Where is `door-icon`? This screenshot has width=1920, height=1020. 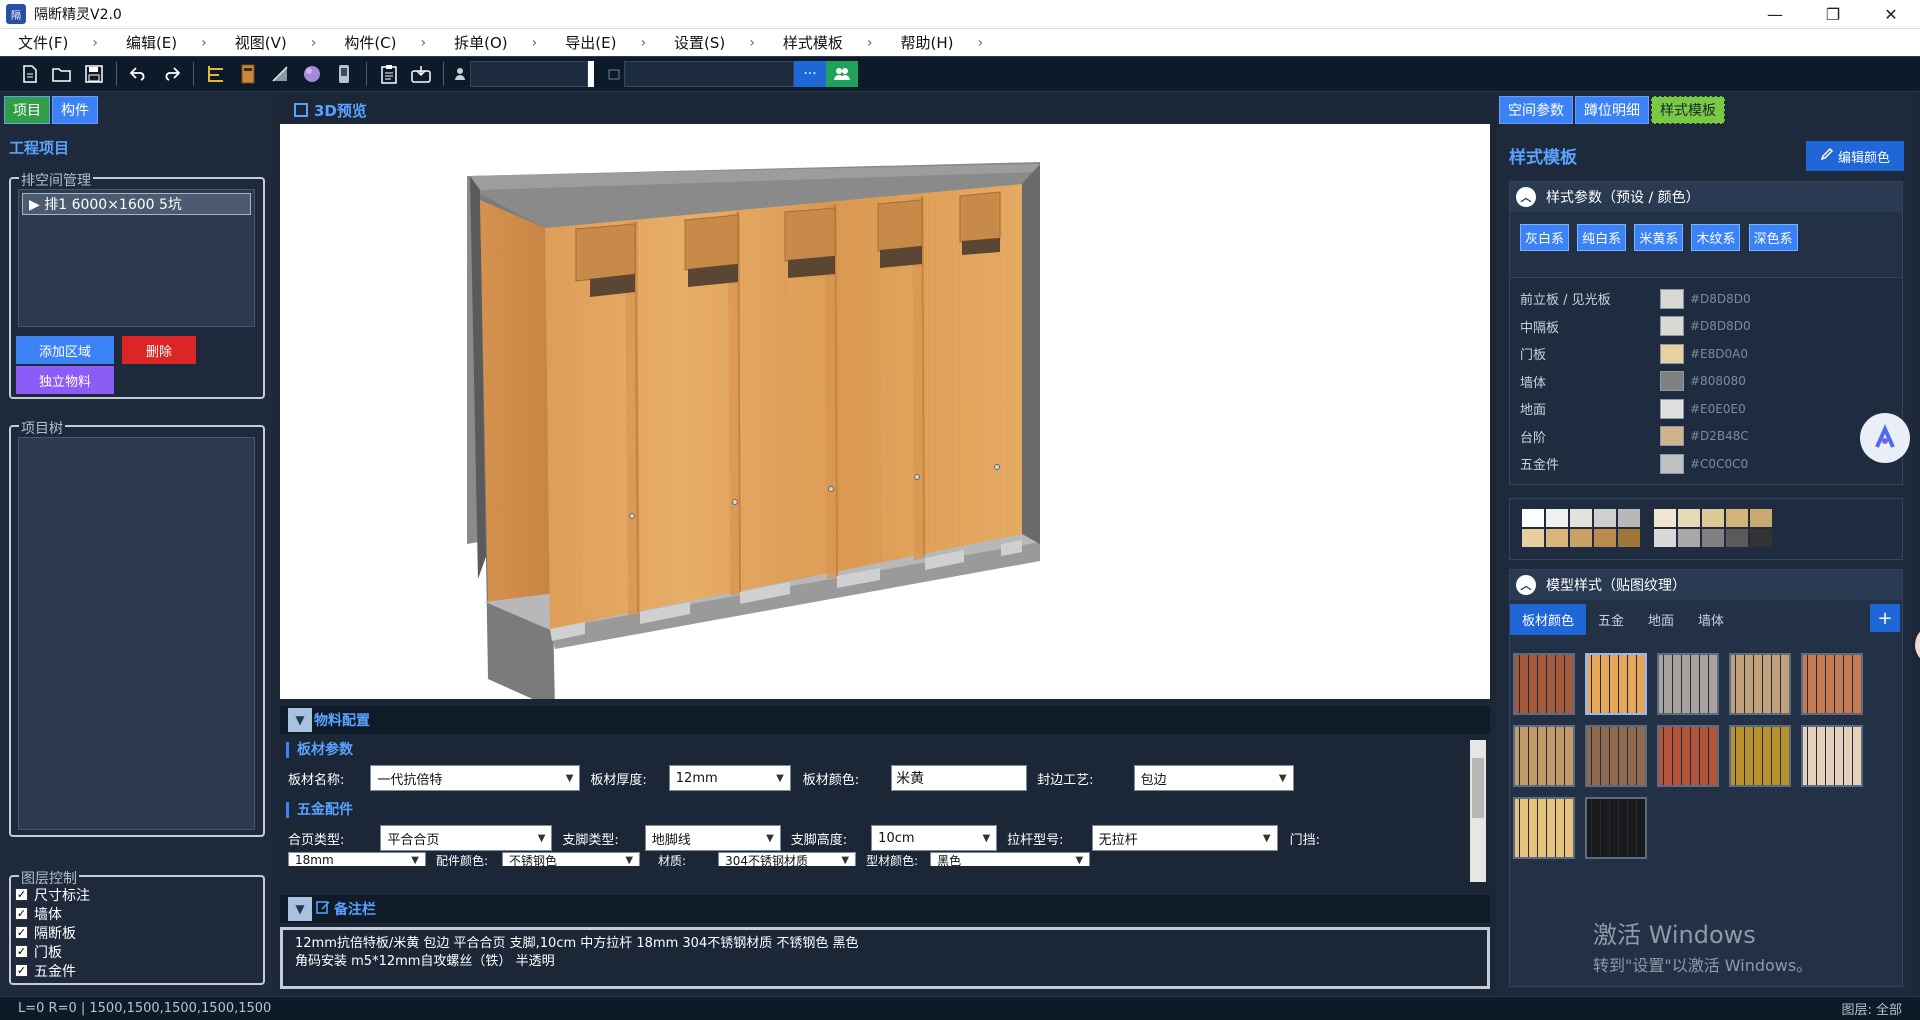 door-icon is located at coordinates (248, 74).